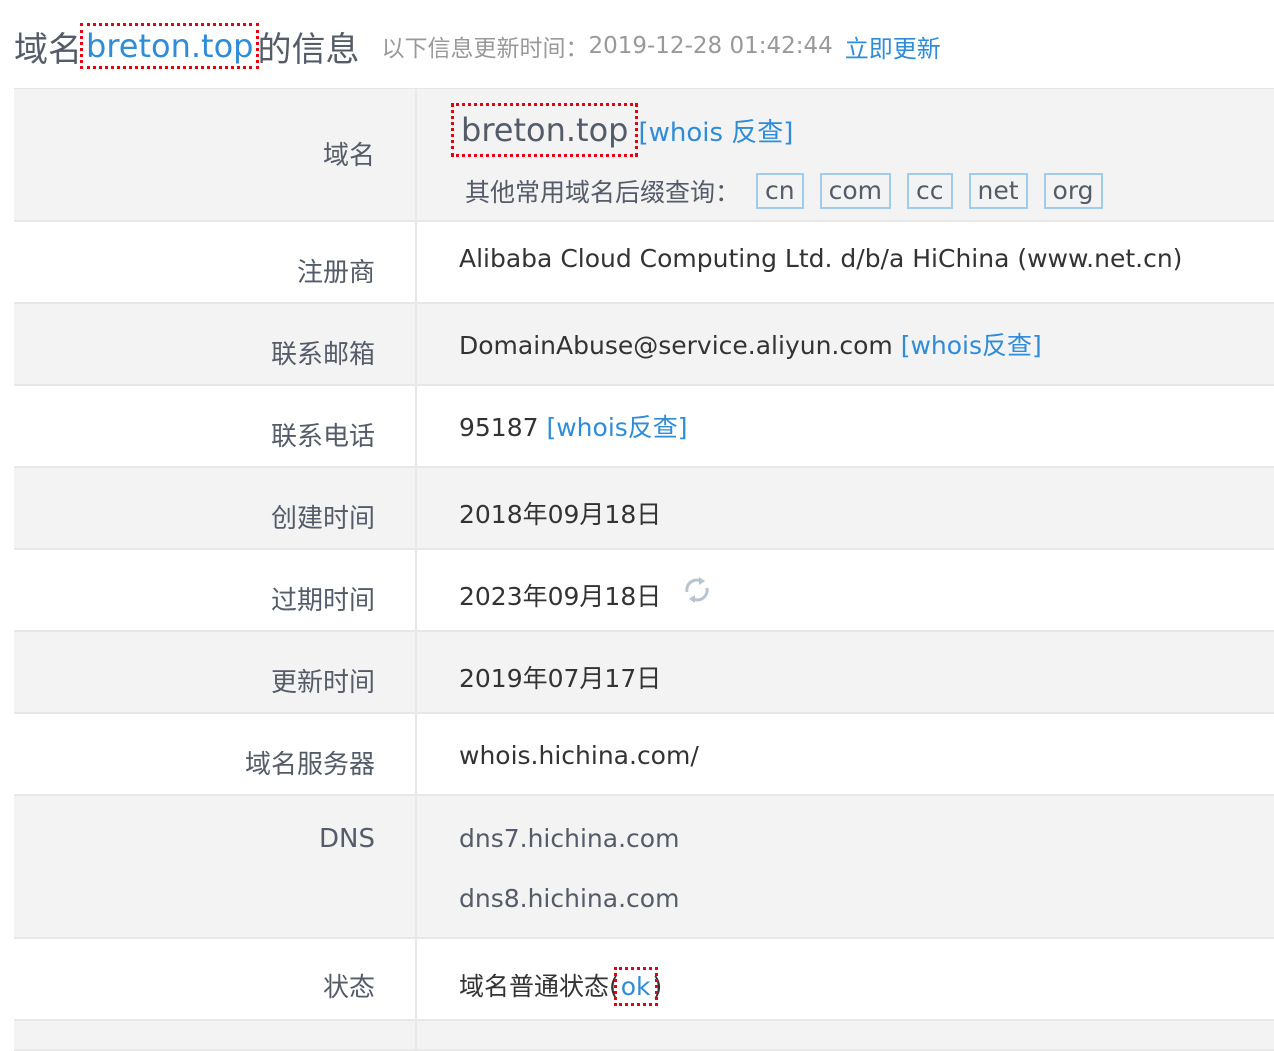 This screenshot has height=1051, width=1274. I want to click on row-expires: 过期时间 2023年09月18日, so click(644, 591).